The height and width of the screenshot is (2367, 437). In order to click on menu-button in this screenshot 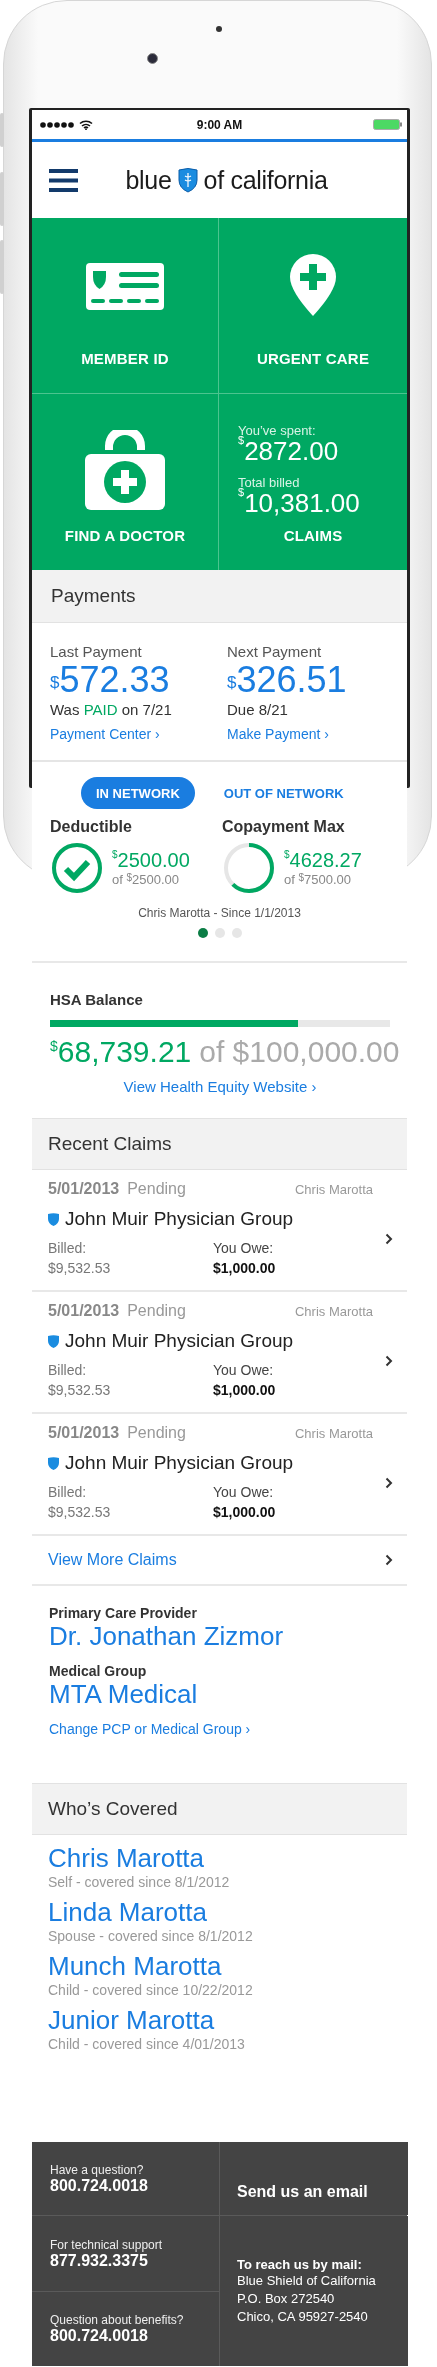, I will do `click(63, 182)`.